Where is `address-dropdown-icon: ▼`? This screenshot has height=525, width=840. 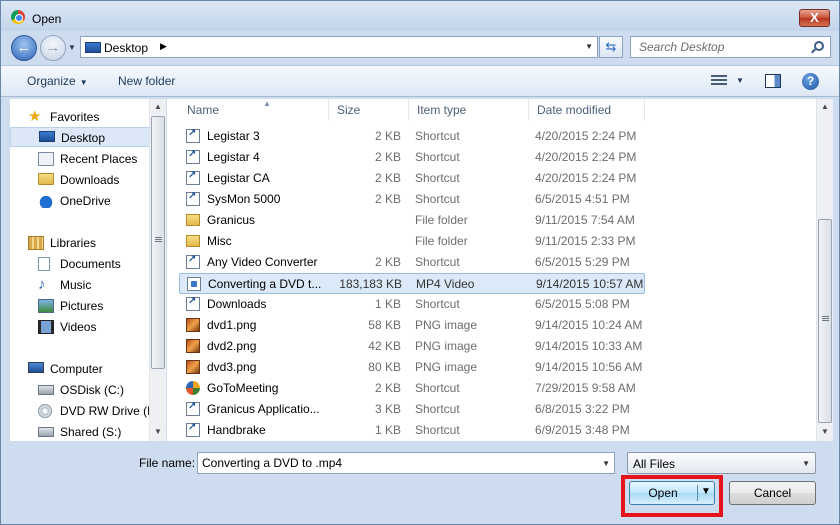 address-dropdown-icon: ▼ is located at coordinates (589, 46).